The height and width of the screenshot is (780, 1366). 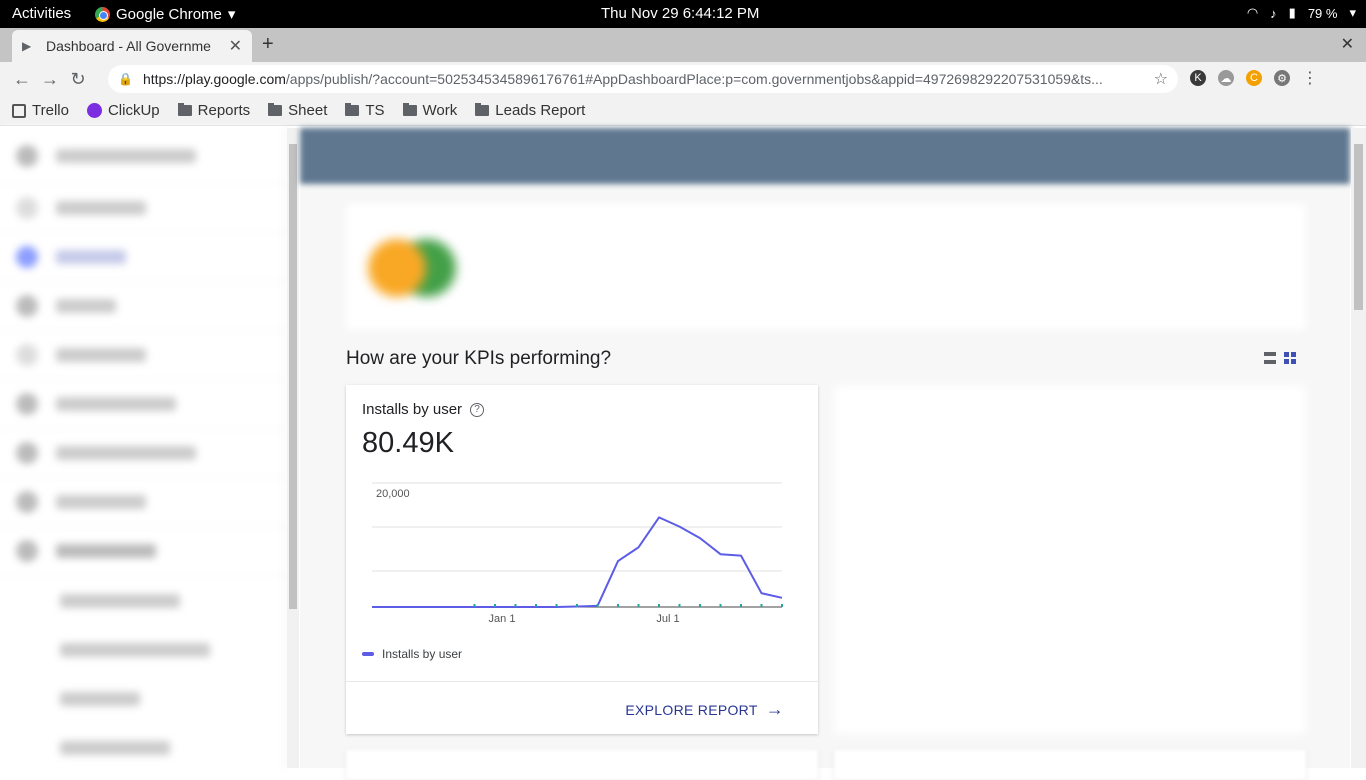 What do you see at coordinates (502, 619) in the screenshot?
I see `x-tick-label: Jan 1` at bounding box center [502, 619].